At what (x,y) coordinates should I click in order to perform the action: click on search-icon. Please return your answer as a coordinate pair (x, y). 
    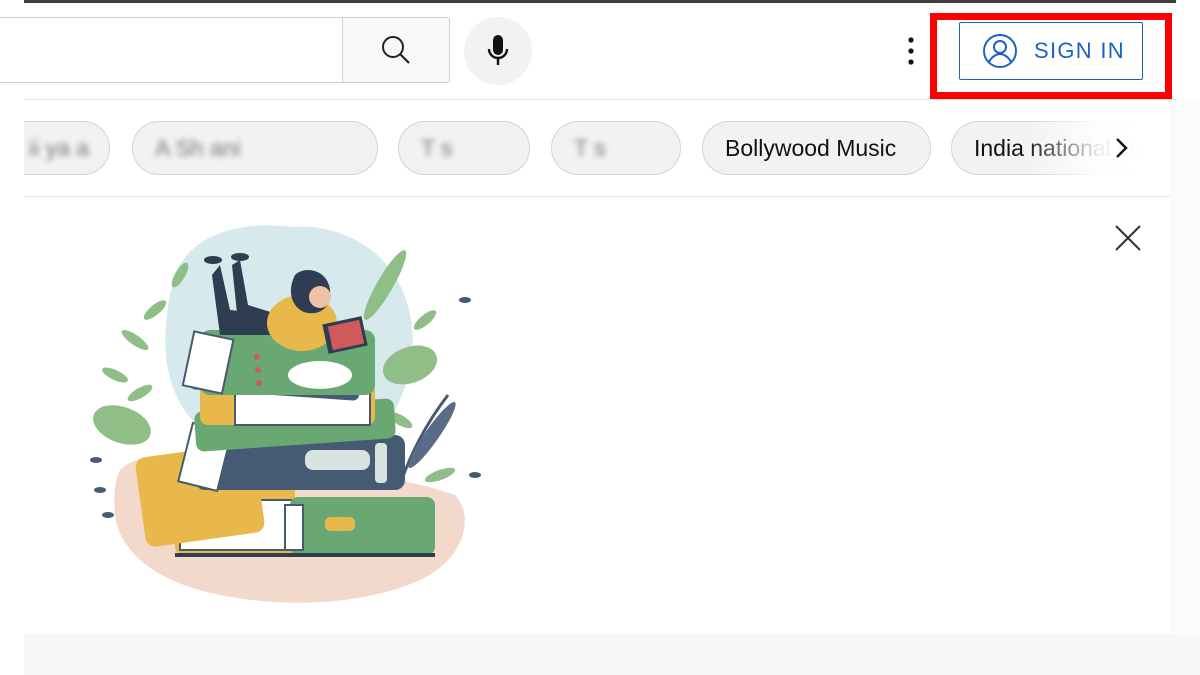
    Looking at the image, I should click on (396, 50).